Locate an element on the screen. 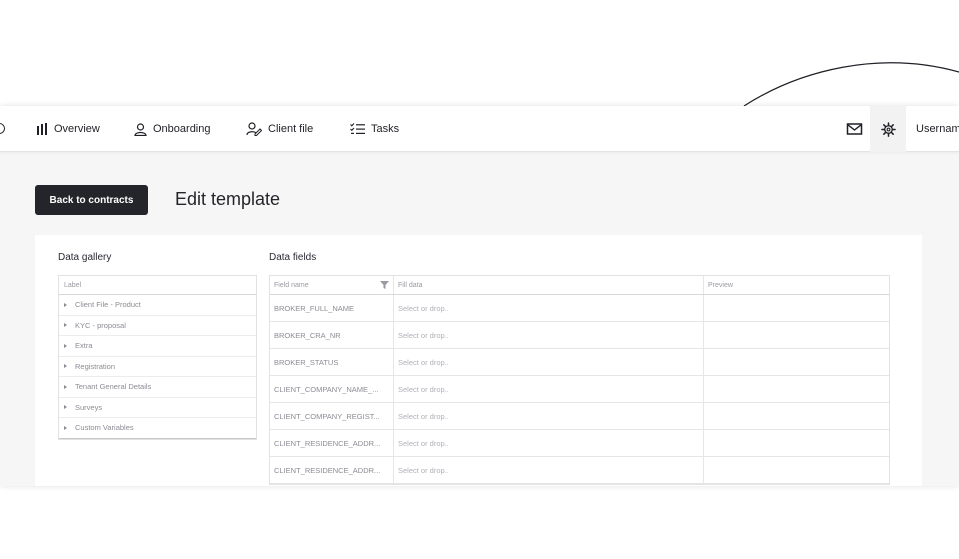  gallery-item-label: Registration is located at coordinates (95, 366).